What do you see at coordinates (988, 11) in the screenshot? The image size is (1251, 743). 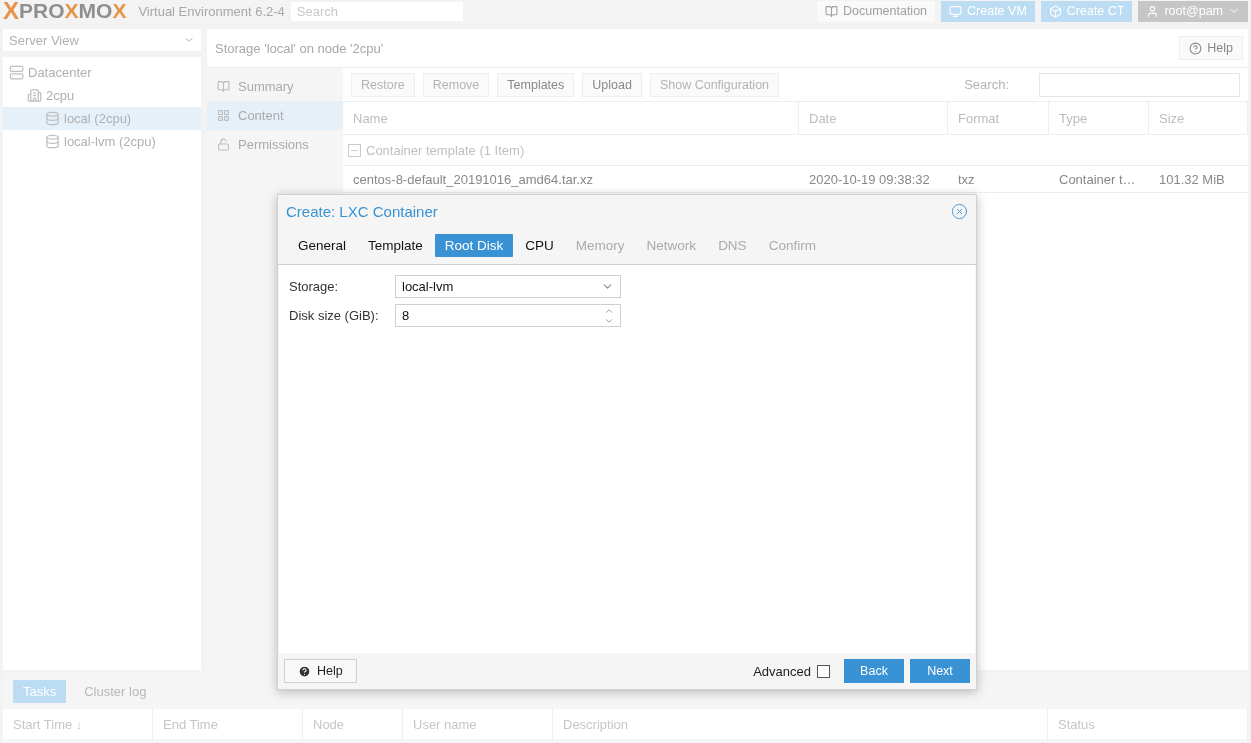 I see `header-button: Create VM` at bounding box center [988, 11].